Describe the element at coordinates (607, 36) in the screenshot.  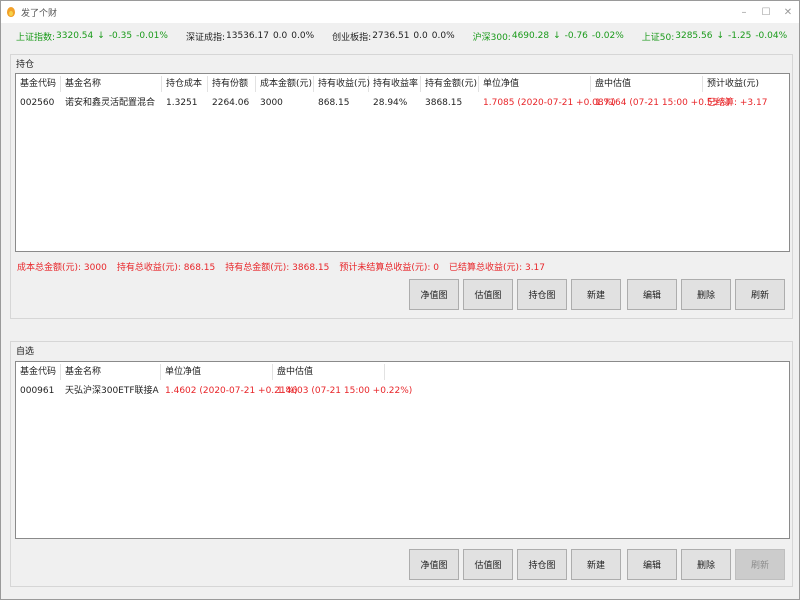
I see `index-pct: -0.02%` at that location.